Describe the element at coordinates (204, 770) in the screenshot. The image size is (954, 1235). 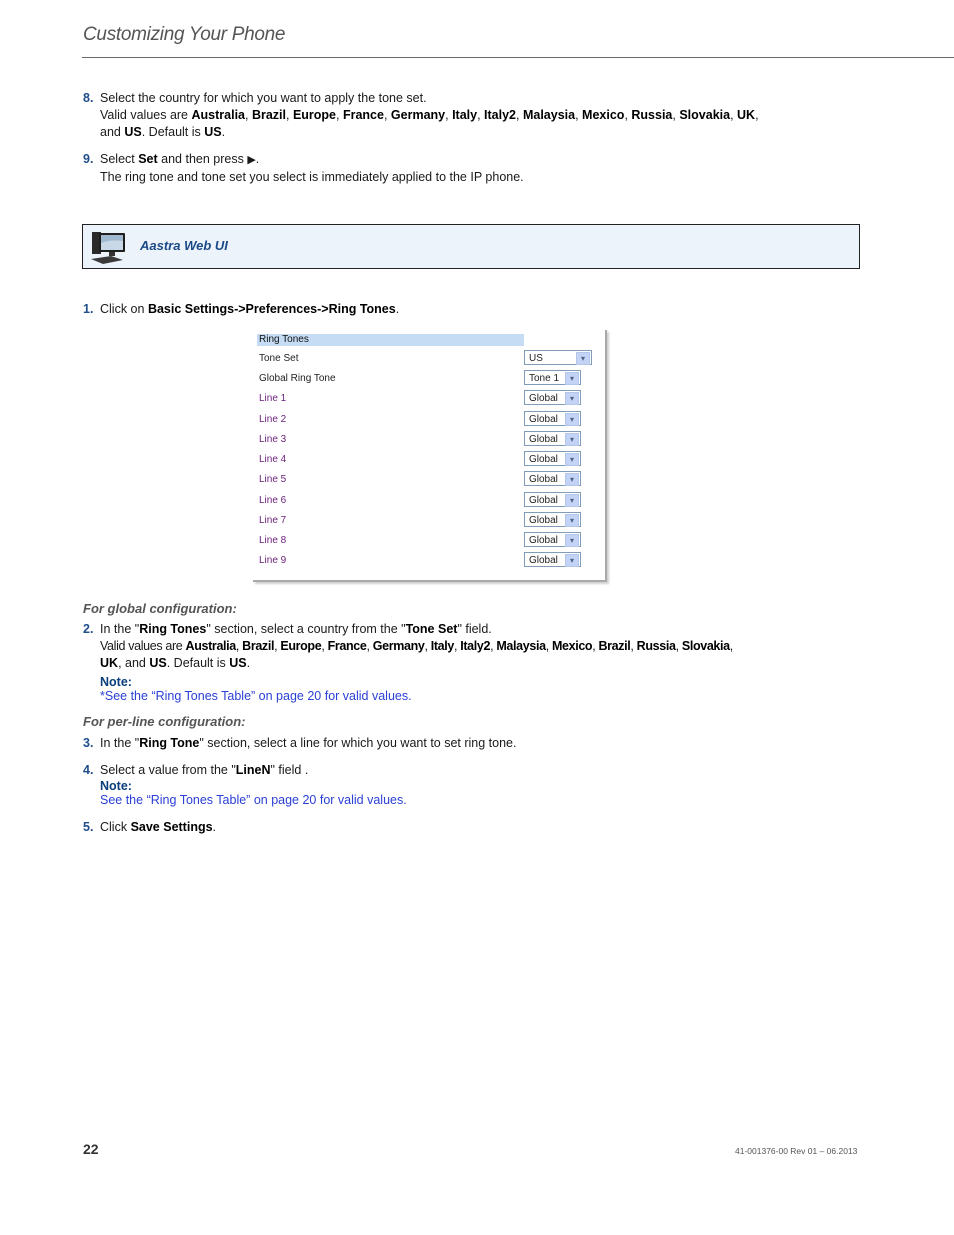
I see `step-text: Select a value from the "LineN" field .` at that location.